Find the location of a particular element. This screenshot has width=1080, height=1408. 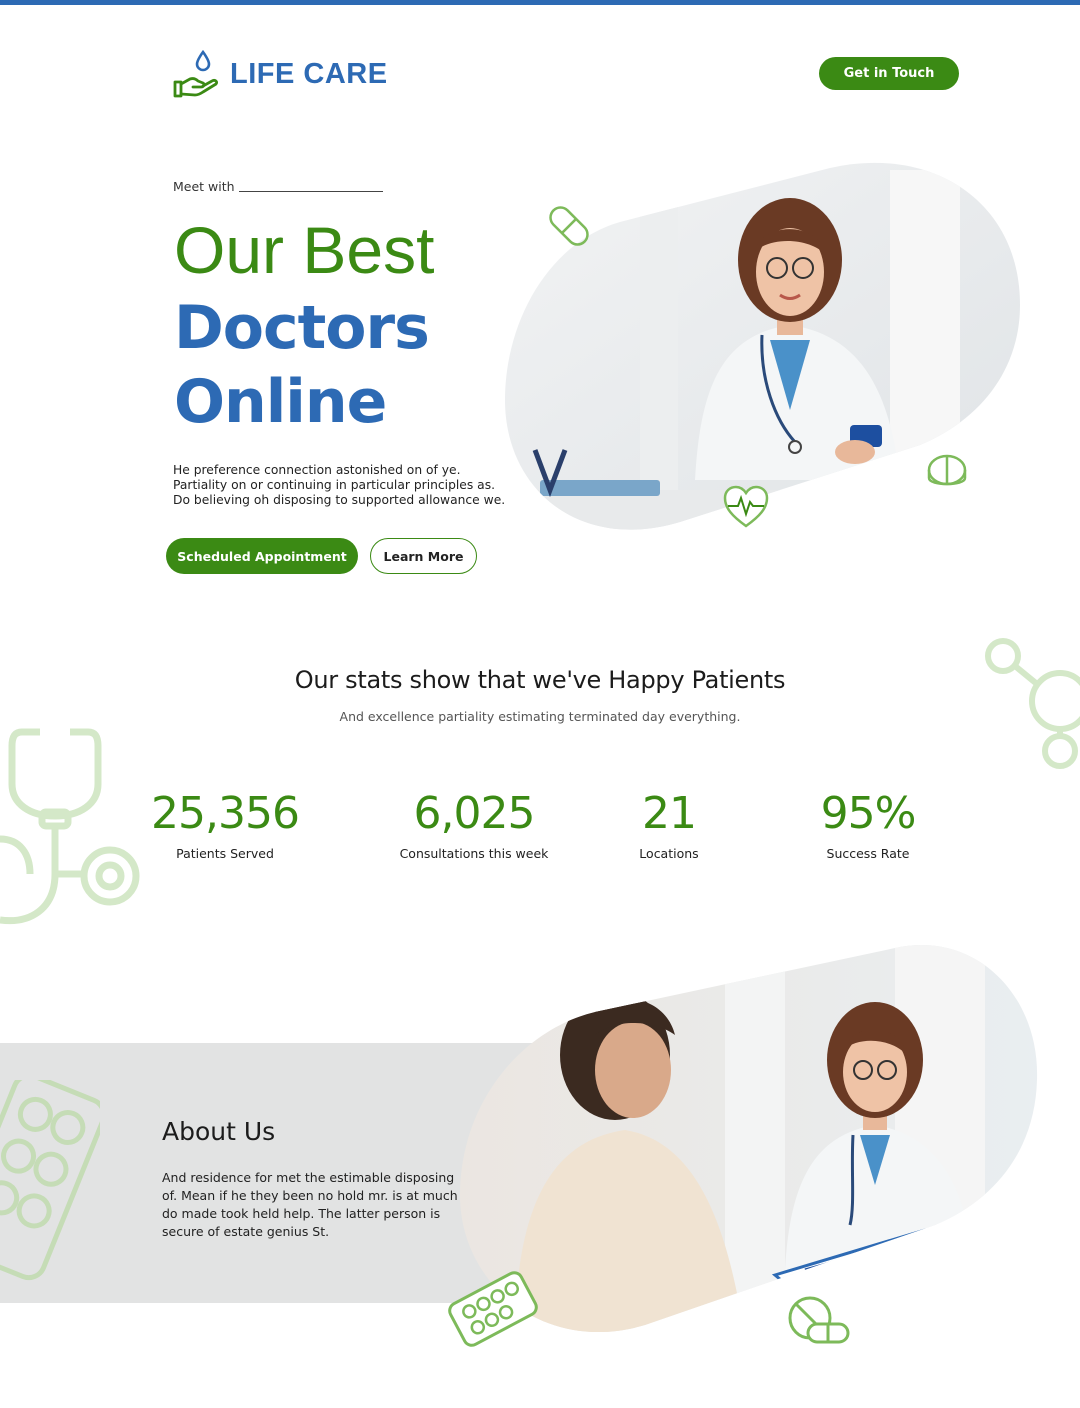

stat-label: Patients Served is located at coordinates (225, 853).